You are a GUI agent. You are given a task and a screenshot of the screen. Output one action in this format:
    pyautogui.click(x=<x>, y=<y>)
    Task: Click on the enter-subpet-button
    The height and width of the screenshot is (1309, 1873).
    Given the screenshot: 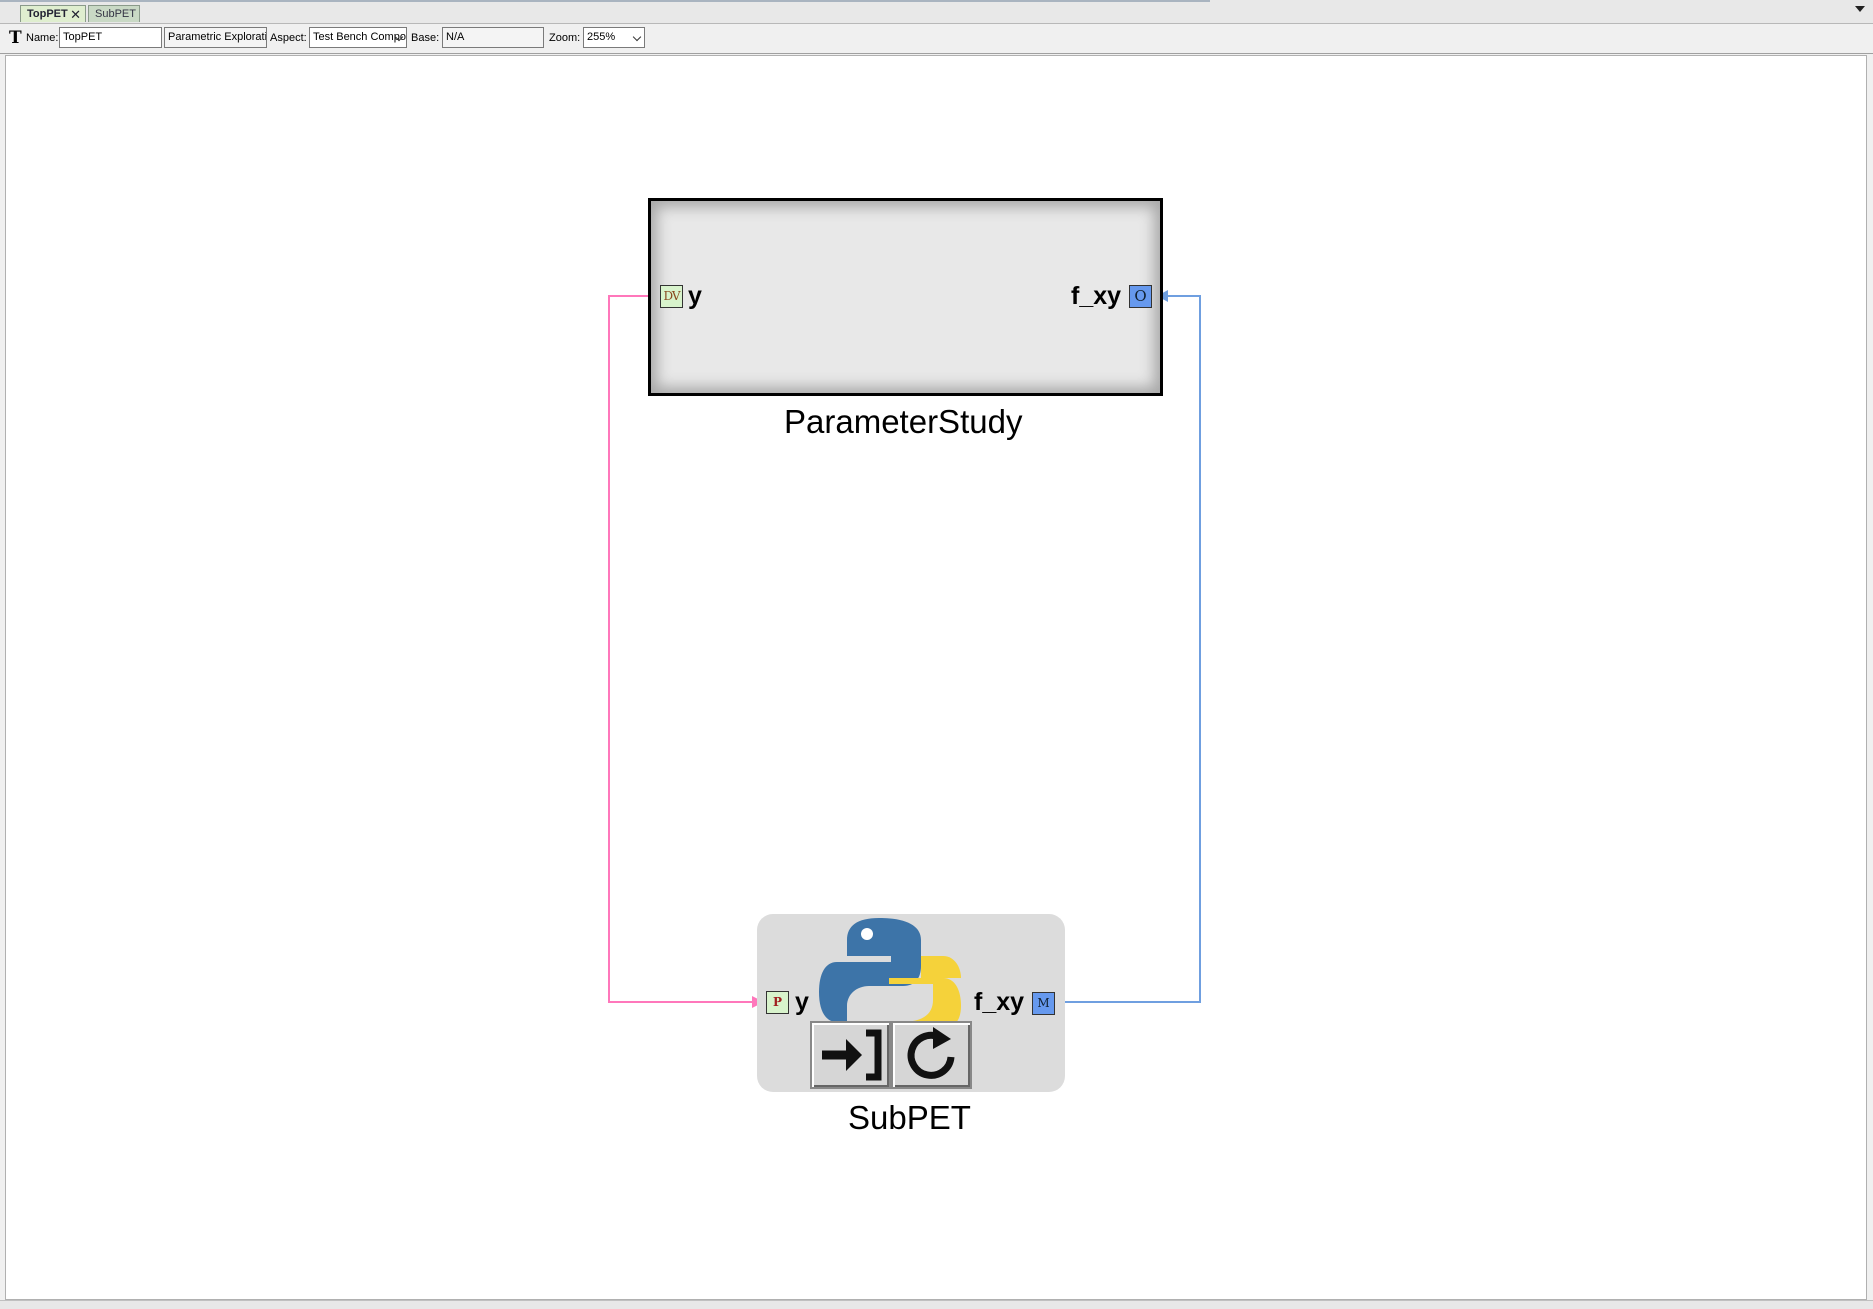 What is the action you would take?
    pyautogui.click(x=850, y=1055)
    